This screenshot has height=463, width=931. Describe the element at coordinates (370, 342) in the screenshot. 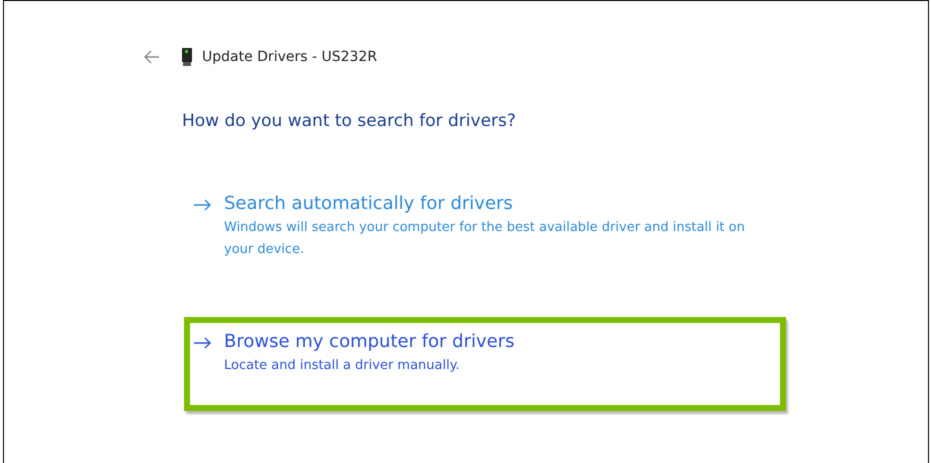

I see `option-title: Browse my computer for drivers` at that location.